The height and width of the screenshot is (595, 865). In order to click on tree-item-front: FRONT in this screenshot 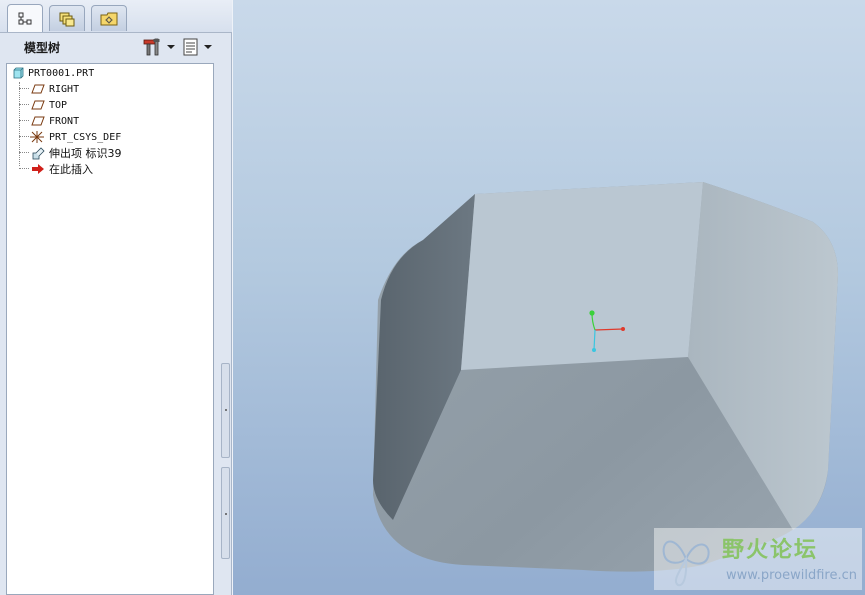, I will do `click(55, 121)`.